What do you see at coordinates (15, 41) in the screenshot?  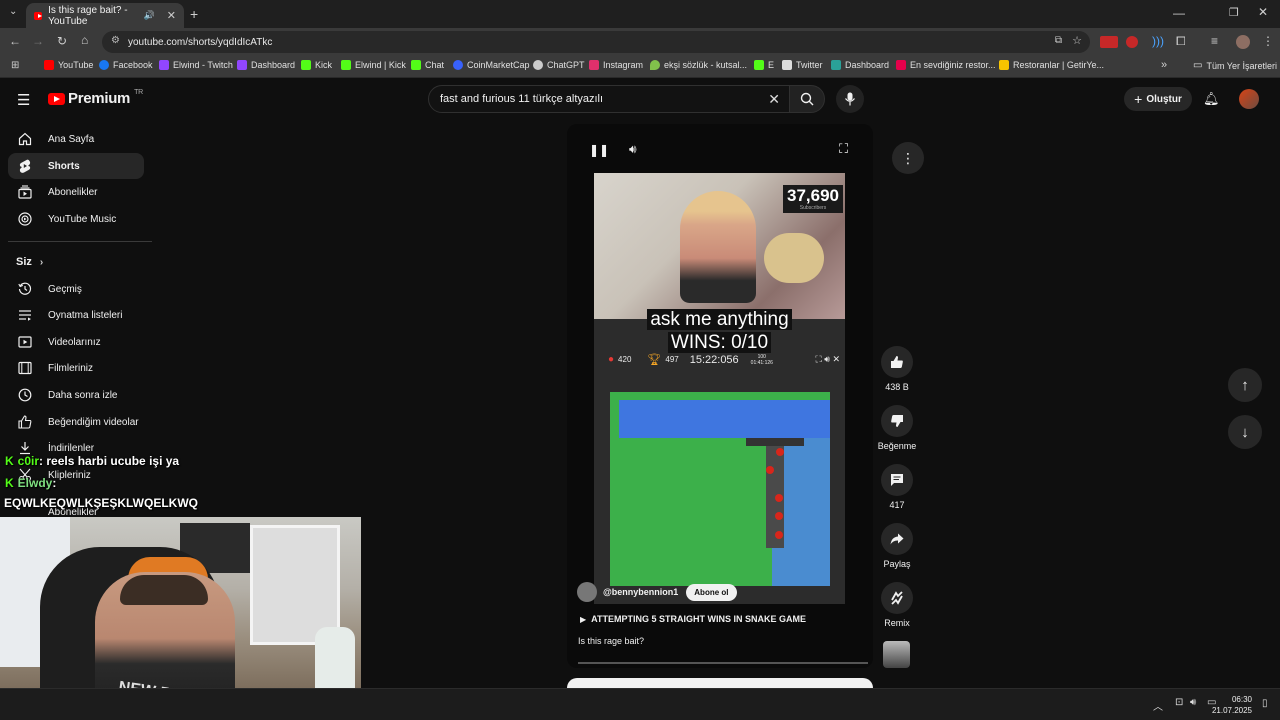 I see `back-icon: ←` at bounding box center [15, 41].